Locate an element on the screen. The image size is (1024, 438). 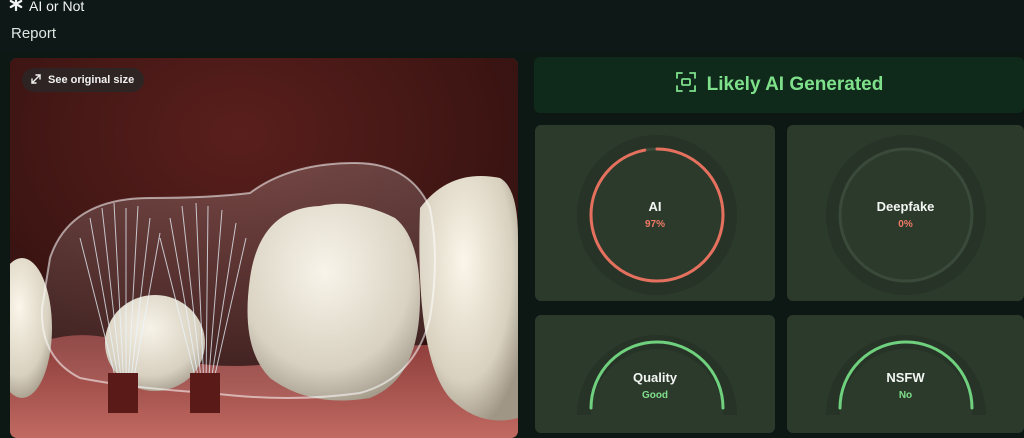
app-brand: AI or Not is located at coordinates (46, 7).